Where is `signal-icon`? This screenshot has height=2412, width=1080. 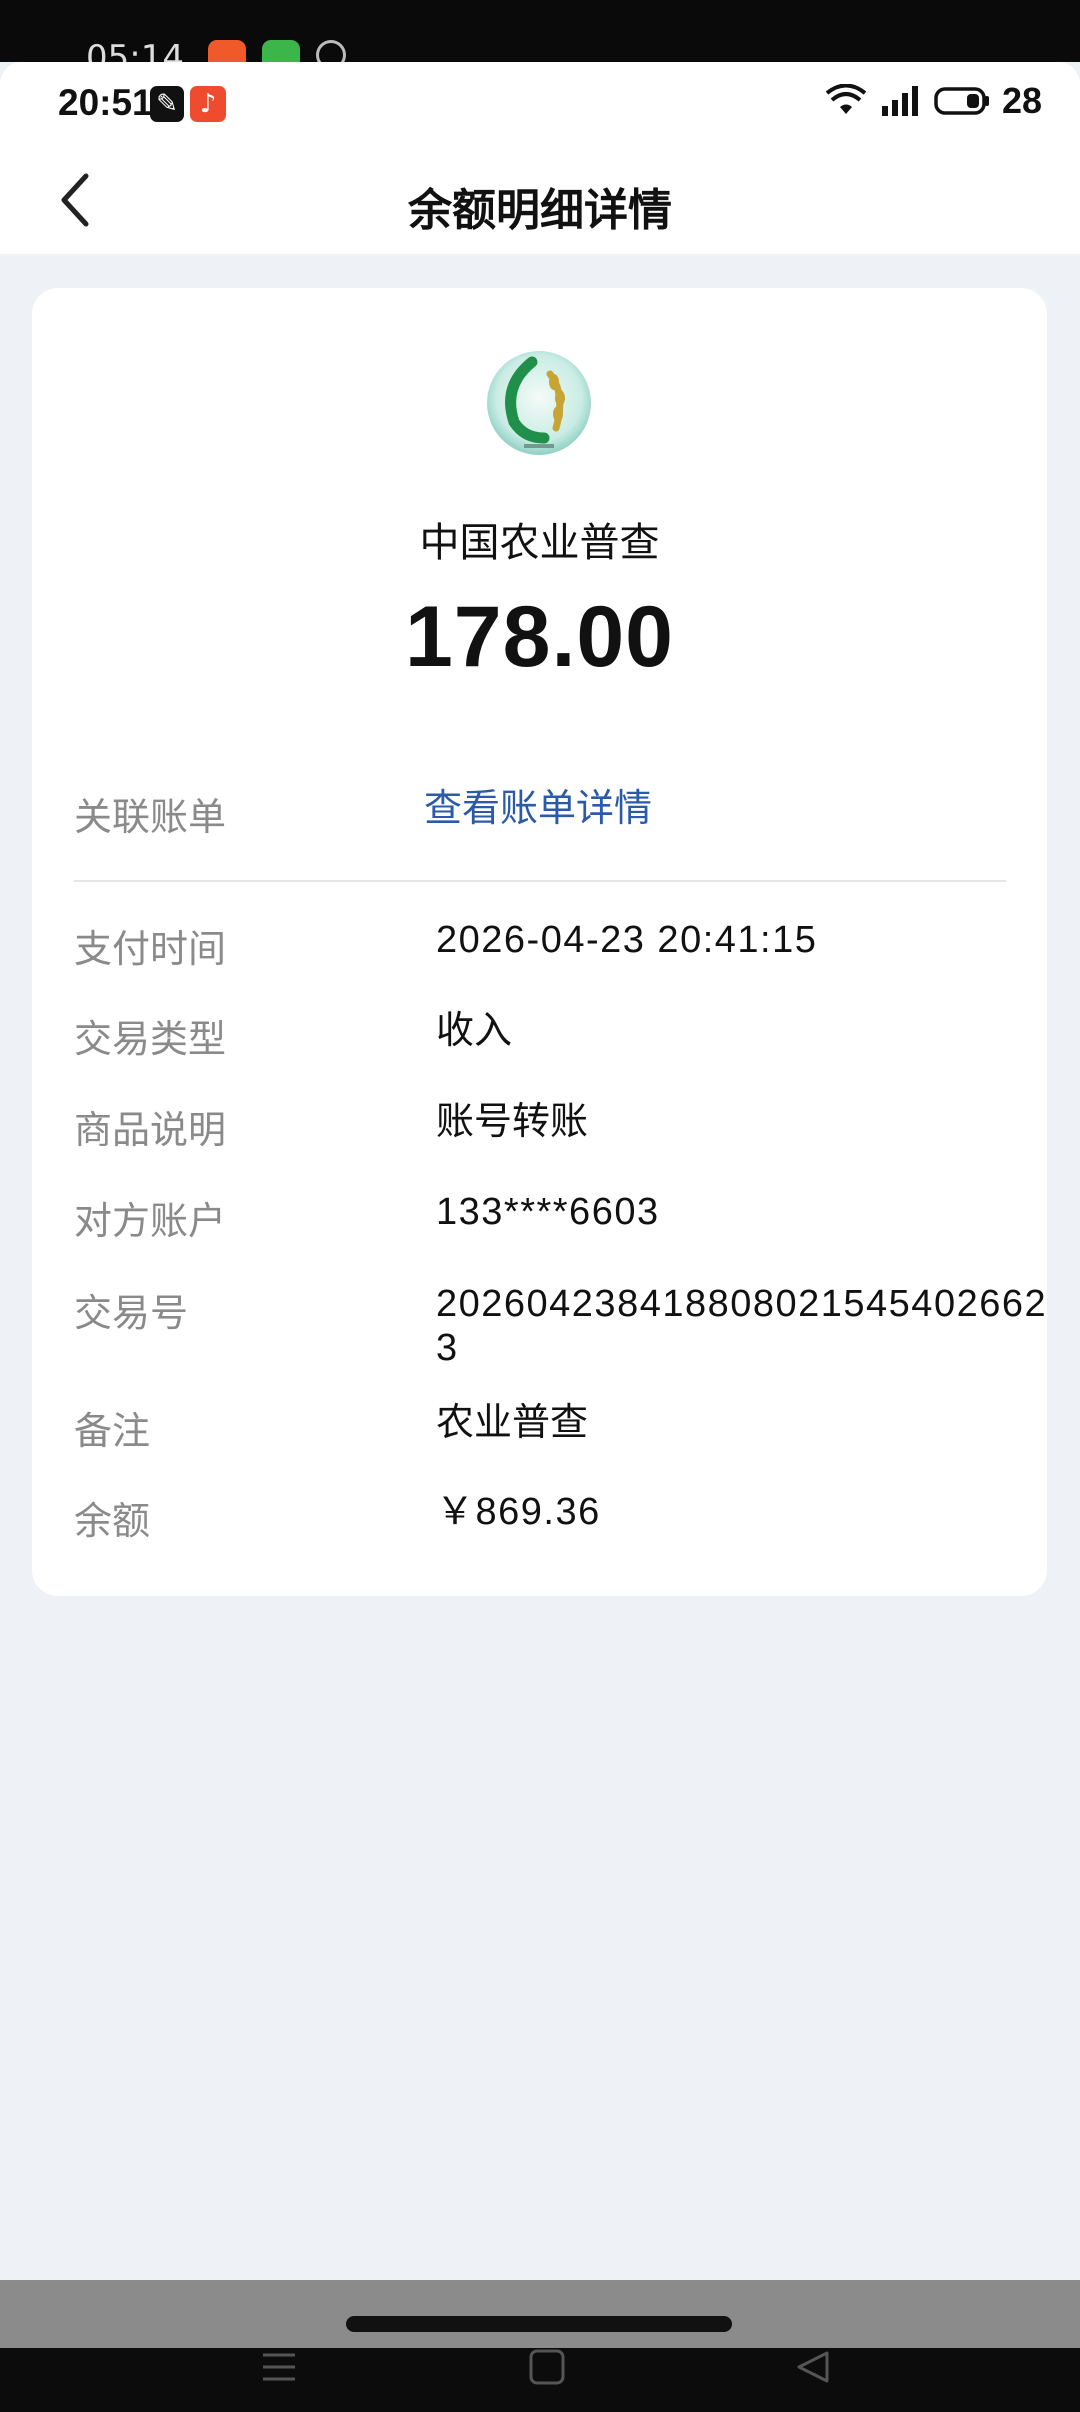 signal-icon is located at coordinates (899, 101).